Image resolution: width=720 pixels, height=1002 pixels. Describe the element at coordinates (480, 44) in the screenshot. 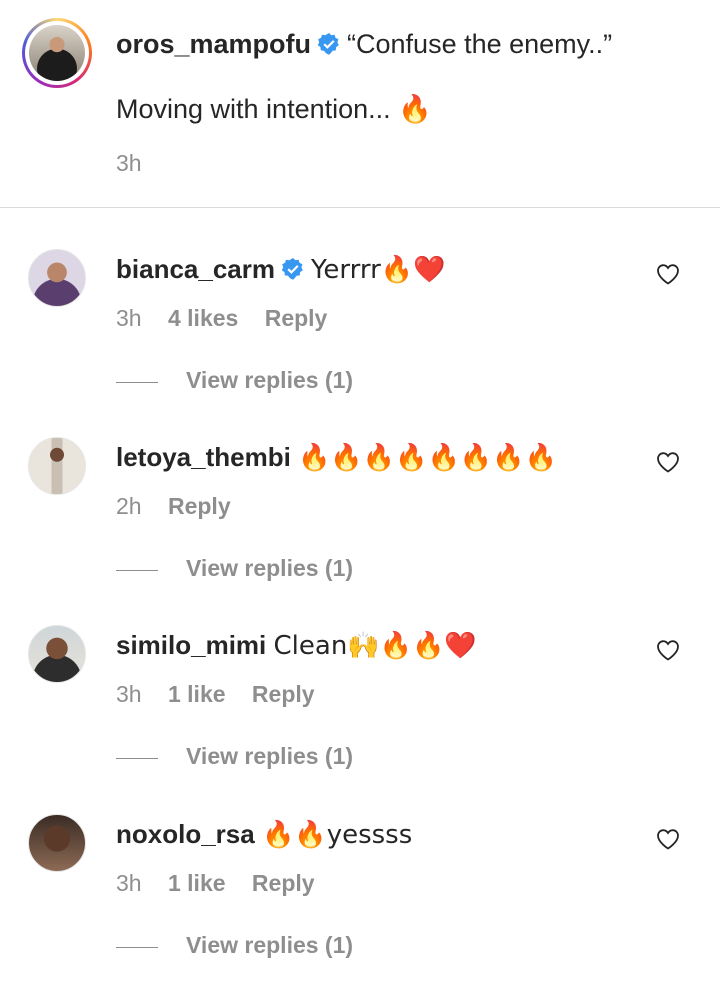

I see `caption-quote: “Confuse the enemy..”` at that location.